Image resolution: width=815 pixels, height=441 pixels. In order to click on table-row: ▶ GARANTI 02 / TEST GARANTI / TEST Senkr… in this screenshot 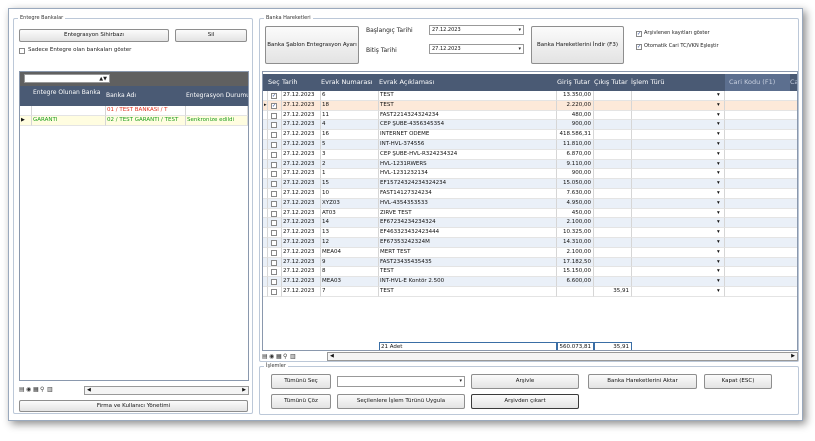, I will do `click(134, 121)`.